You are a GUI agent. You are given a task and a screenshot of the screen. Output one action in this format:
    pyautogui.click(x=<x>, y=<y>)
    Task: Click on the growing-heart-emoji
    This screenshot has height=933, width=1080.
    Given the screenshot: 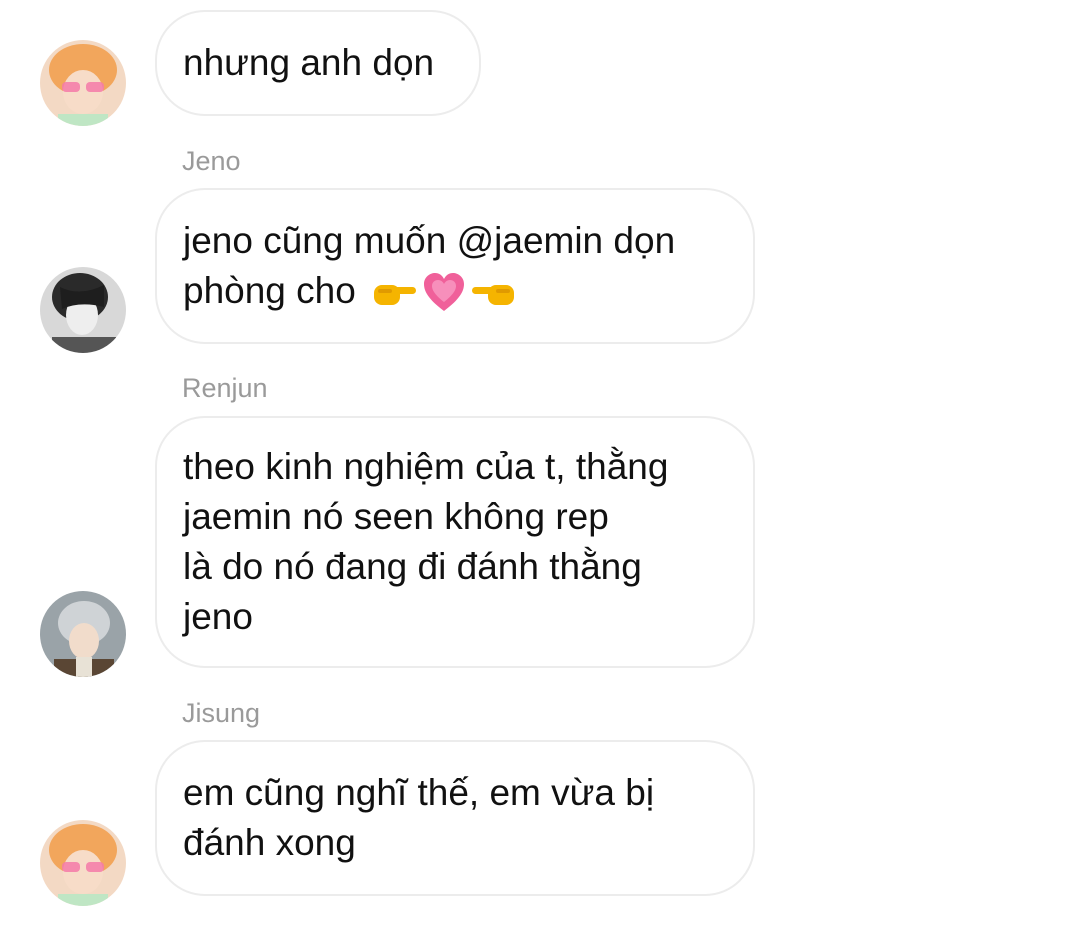 What is the action you would take?
    pyautogui.click(x=444, y=292)
    